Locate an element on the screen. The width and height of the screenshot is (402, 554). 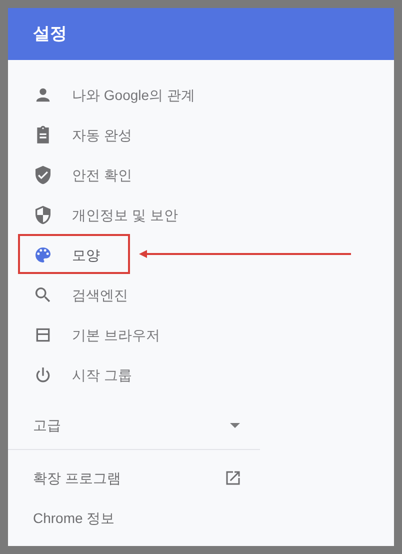
menu-item: 검색엔진 is located at coordinates (134, 295).